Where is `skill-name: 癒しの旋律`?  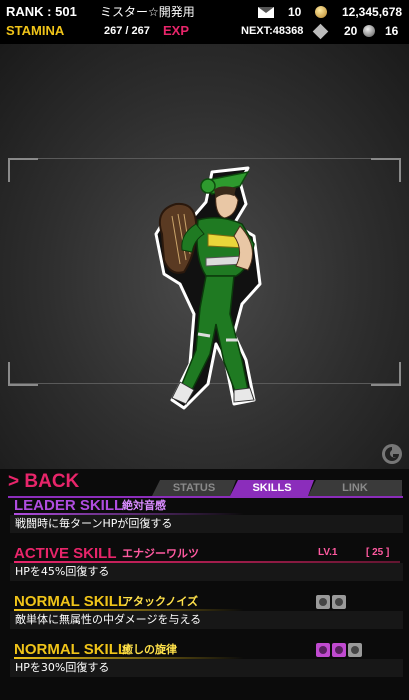
skill-name: 癒しの旋律 is located at coordinates (149, 649).